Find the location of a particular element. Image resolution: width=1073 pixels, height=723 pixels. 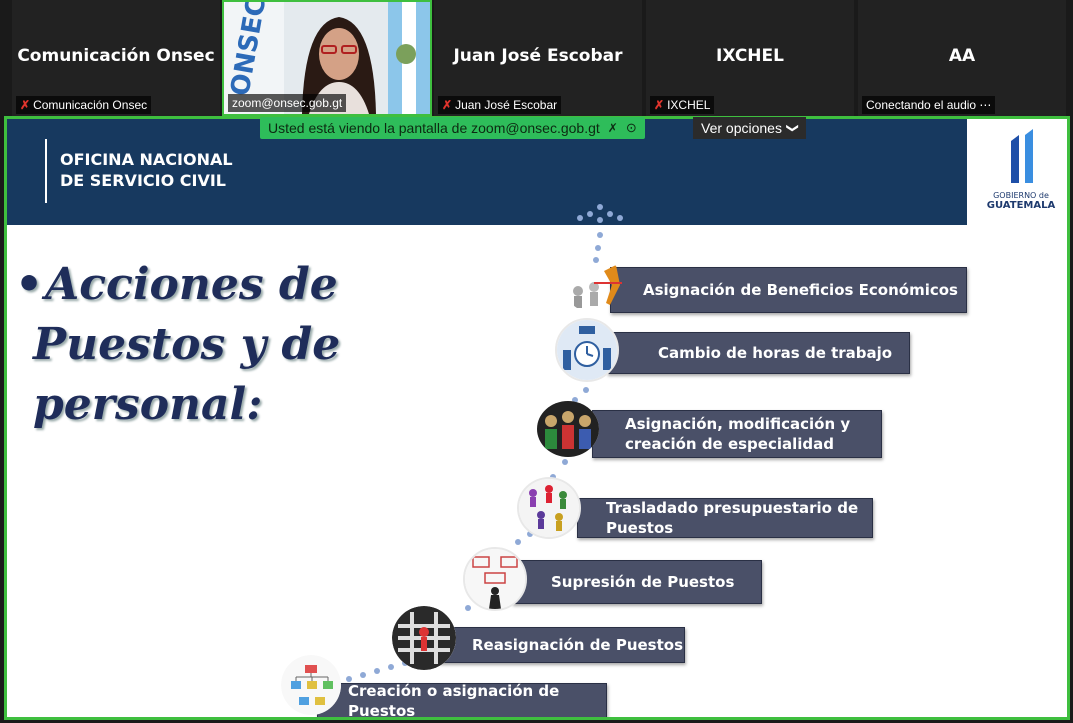

heading-line1: Acciones de is located at coordinates (191, 284).